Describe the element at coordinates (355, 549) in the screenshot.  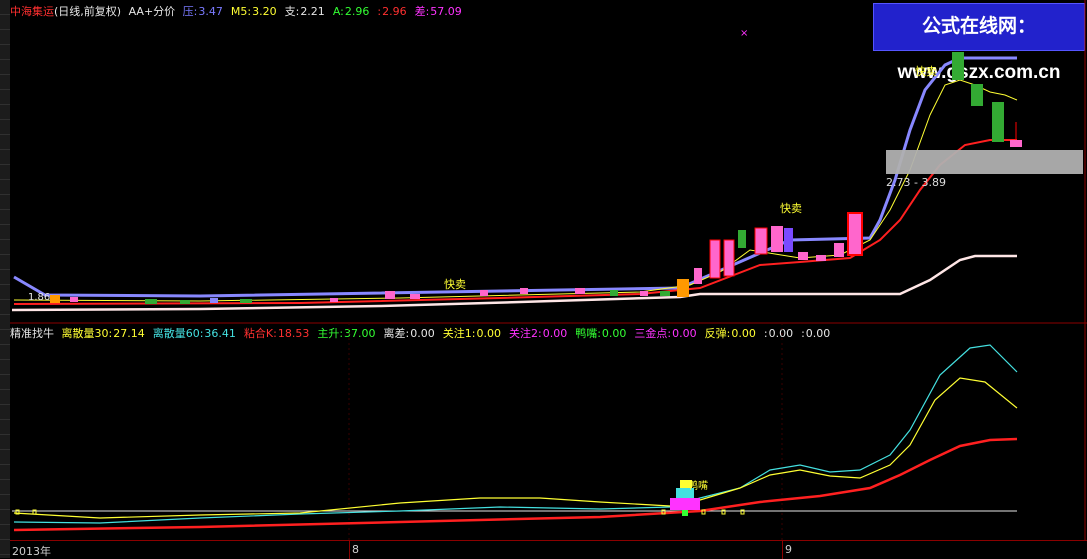
I see `x-axis-label-aug: 8` at that location.